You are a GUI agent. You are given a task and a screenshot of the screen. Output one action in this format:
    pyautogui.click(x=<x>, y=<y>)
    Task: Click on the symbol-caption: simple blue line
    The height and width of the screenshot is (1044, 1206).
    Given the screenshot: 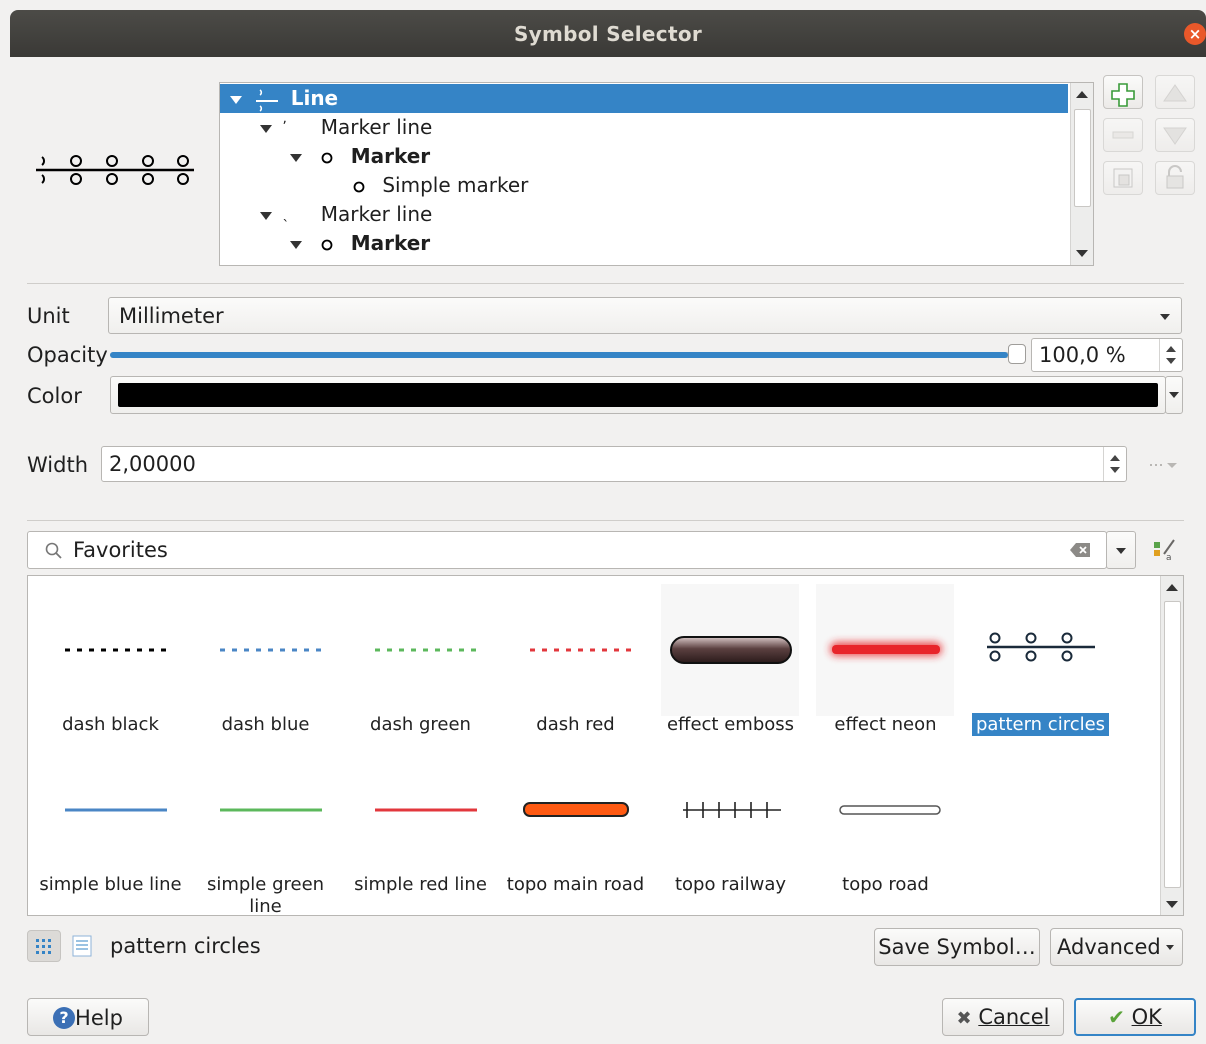 What is the action you would take?
    pyautogui.click(x=110, y=884)
    